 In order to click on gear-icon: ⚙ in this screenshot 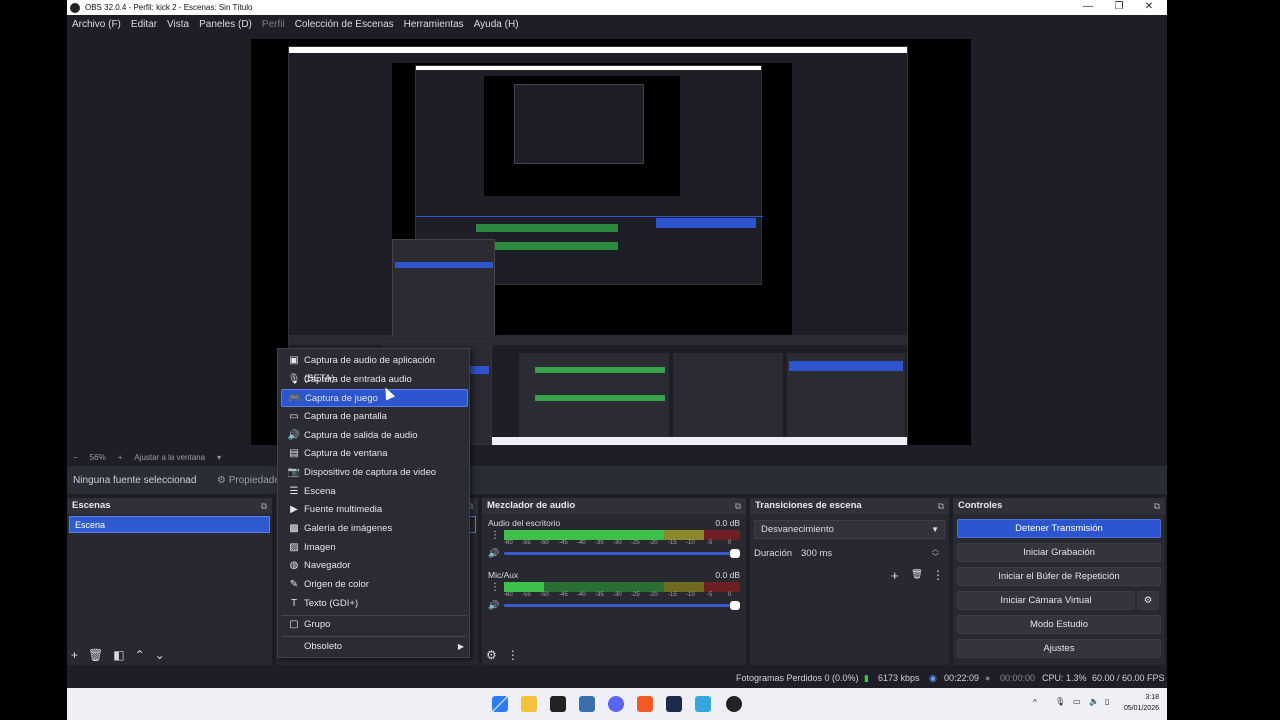, I will do `click(1148, 600)`.